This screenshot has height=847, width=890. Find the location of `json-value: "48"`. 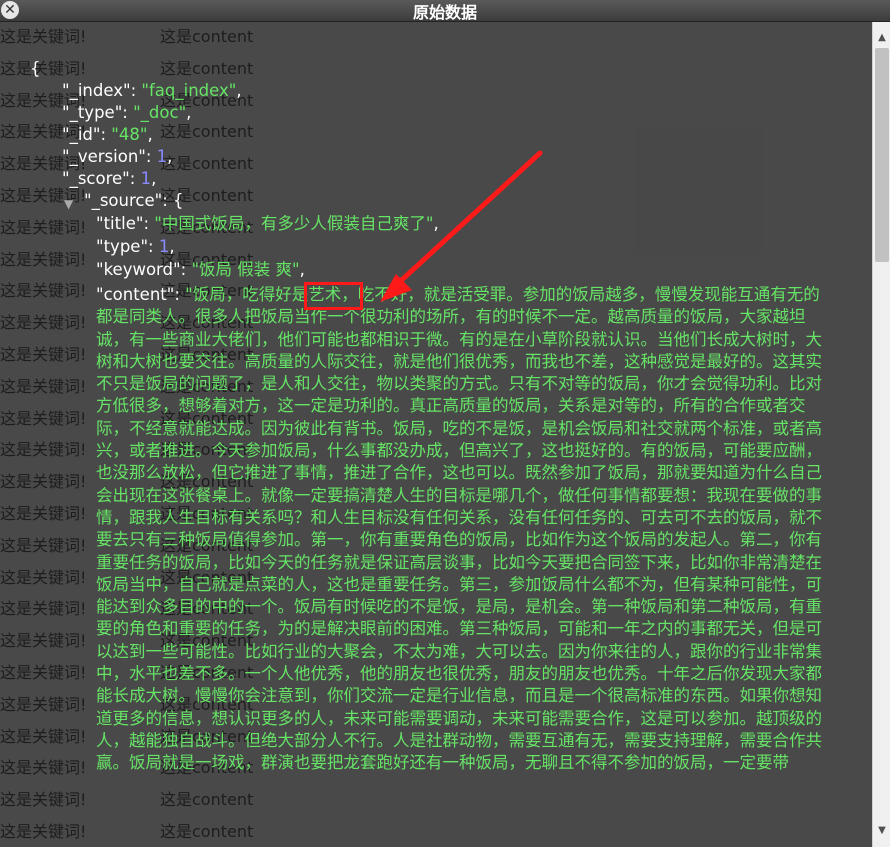

json-value: "48" is located at coordinates (129, 134).